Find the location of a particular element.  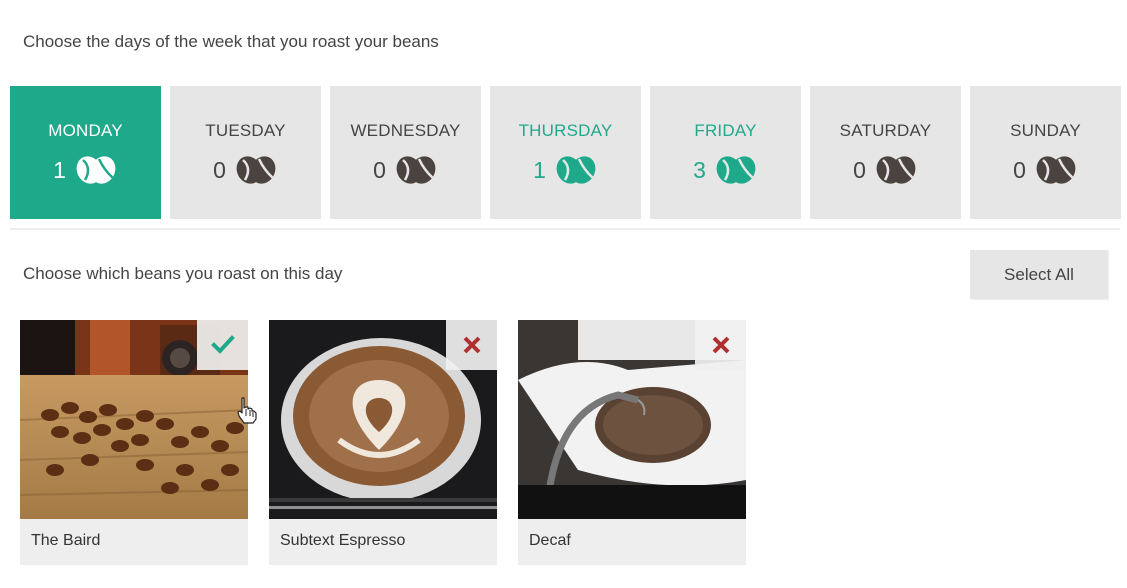

day-card-tuesday: TUESDAY 0 is located at coordinates (245, 152).